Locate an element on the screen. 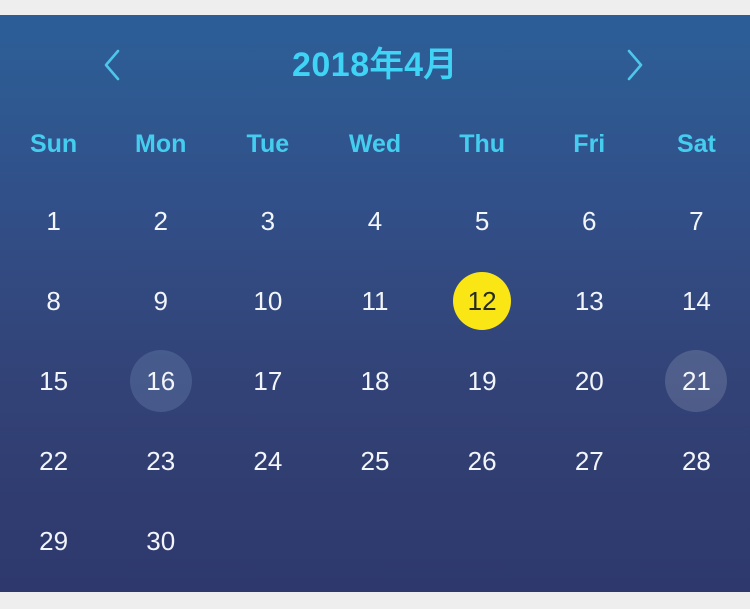  day-number: 16 is located at coordinates (161, 381).